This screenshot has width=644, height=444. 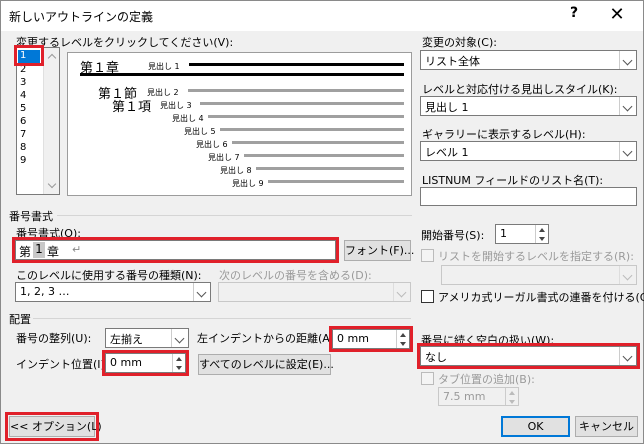 What do you see at coordinates (267, 338) in the screenshot?
I see `indent-from-label: 左インデントからの距離(A):` at bounding box center [267, 338].